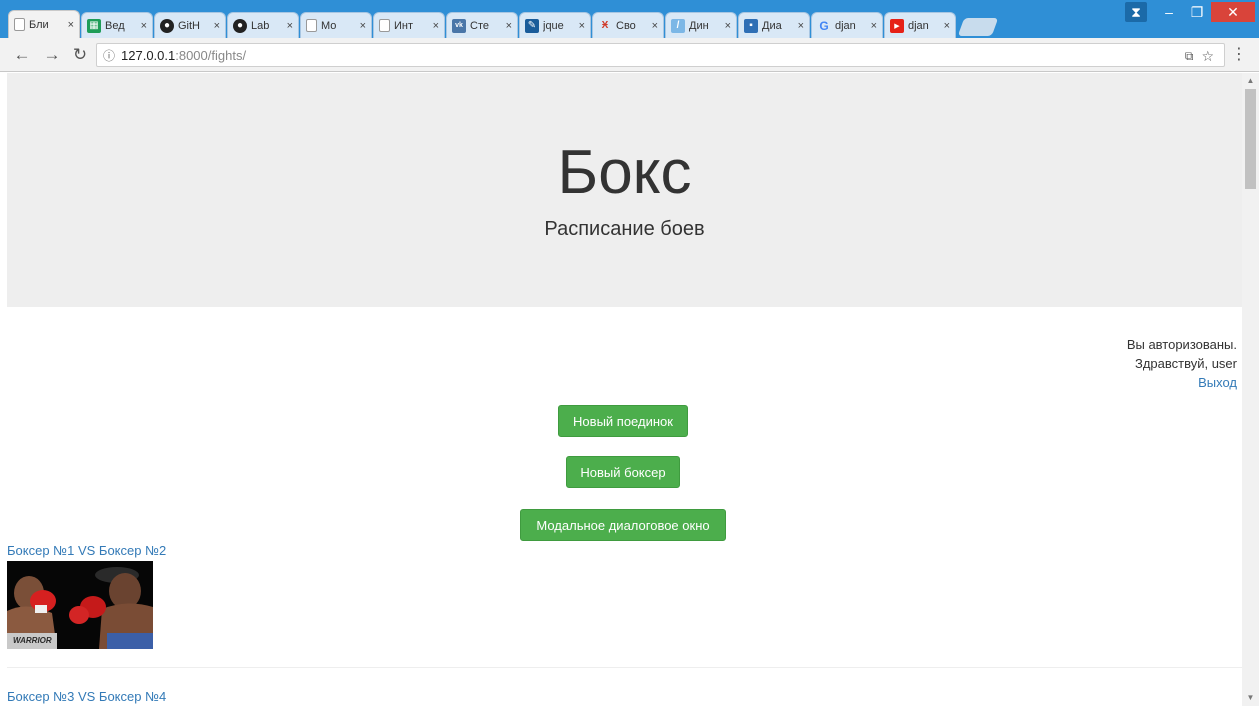 This screenshot has height=706, width=1259. What do you see at coordinates (624, 667) in the screenshot?
I see `fight-divider` at bounding box center [624, 667].